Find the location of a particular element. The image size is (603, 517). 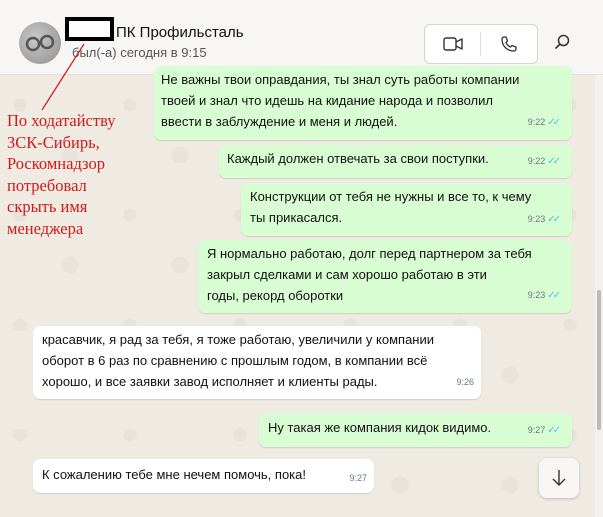

message-text-line: ввести в заблуждение и меня и людей. is located at coordinates (279, 121).